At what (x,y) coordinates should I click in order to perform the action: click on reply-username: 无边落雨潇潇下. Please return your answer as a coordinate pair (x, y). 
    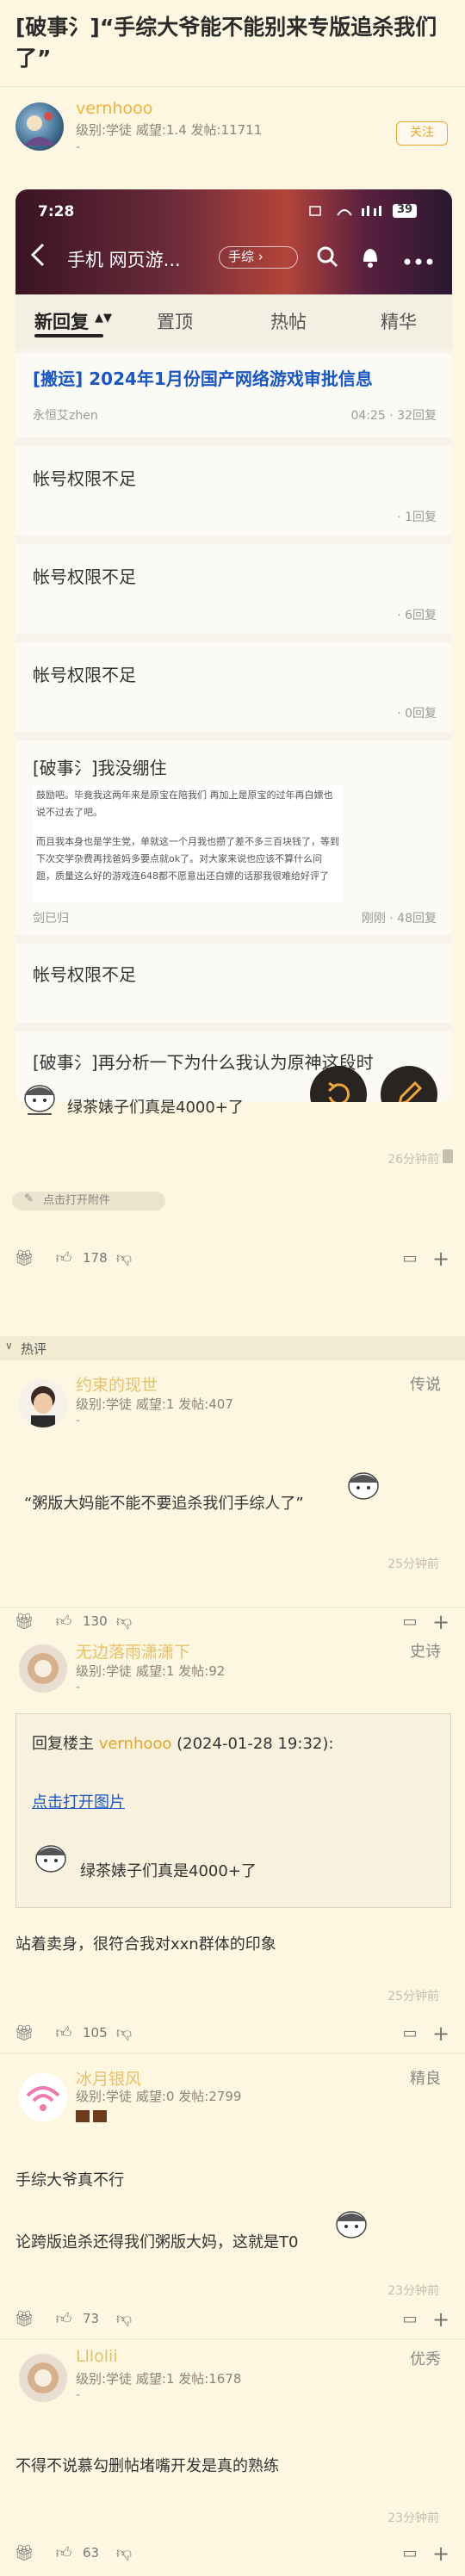
    Looking at the image, I should click on (133, 1651).